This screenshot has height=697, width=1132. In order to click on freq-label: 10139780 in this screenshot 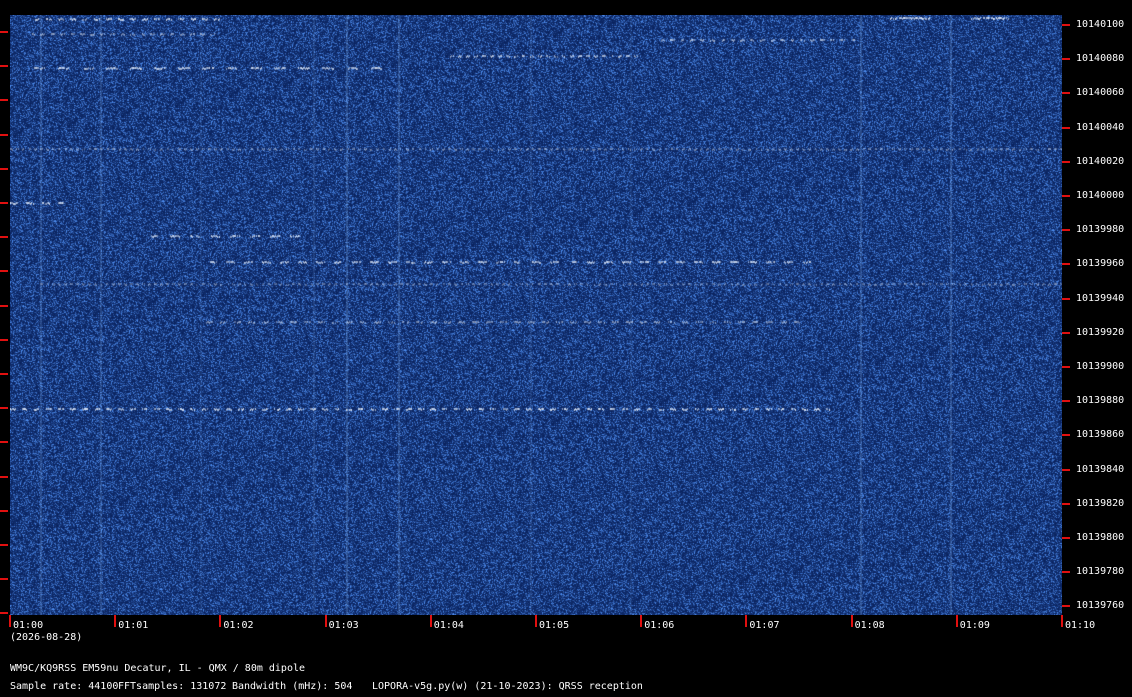, I will do `click(1100, 572)`.